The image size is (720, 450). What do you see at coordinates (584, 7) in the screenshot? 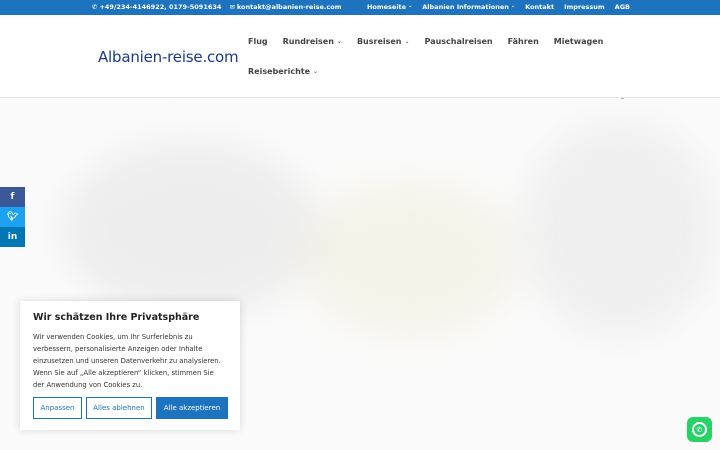
I see `top-nav-impressum: Impressum` at bounding box center [584, 7].